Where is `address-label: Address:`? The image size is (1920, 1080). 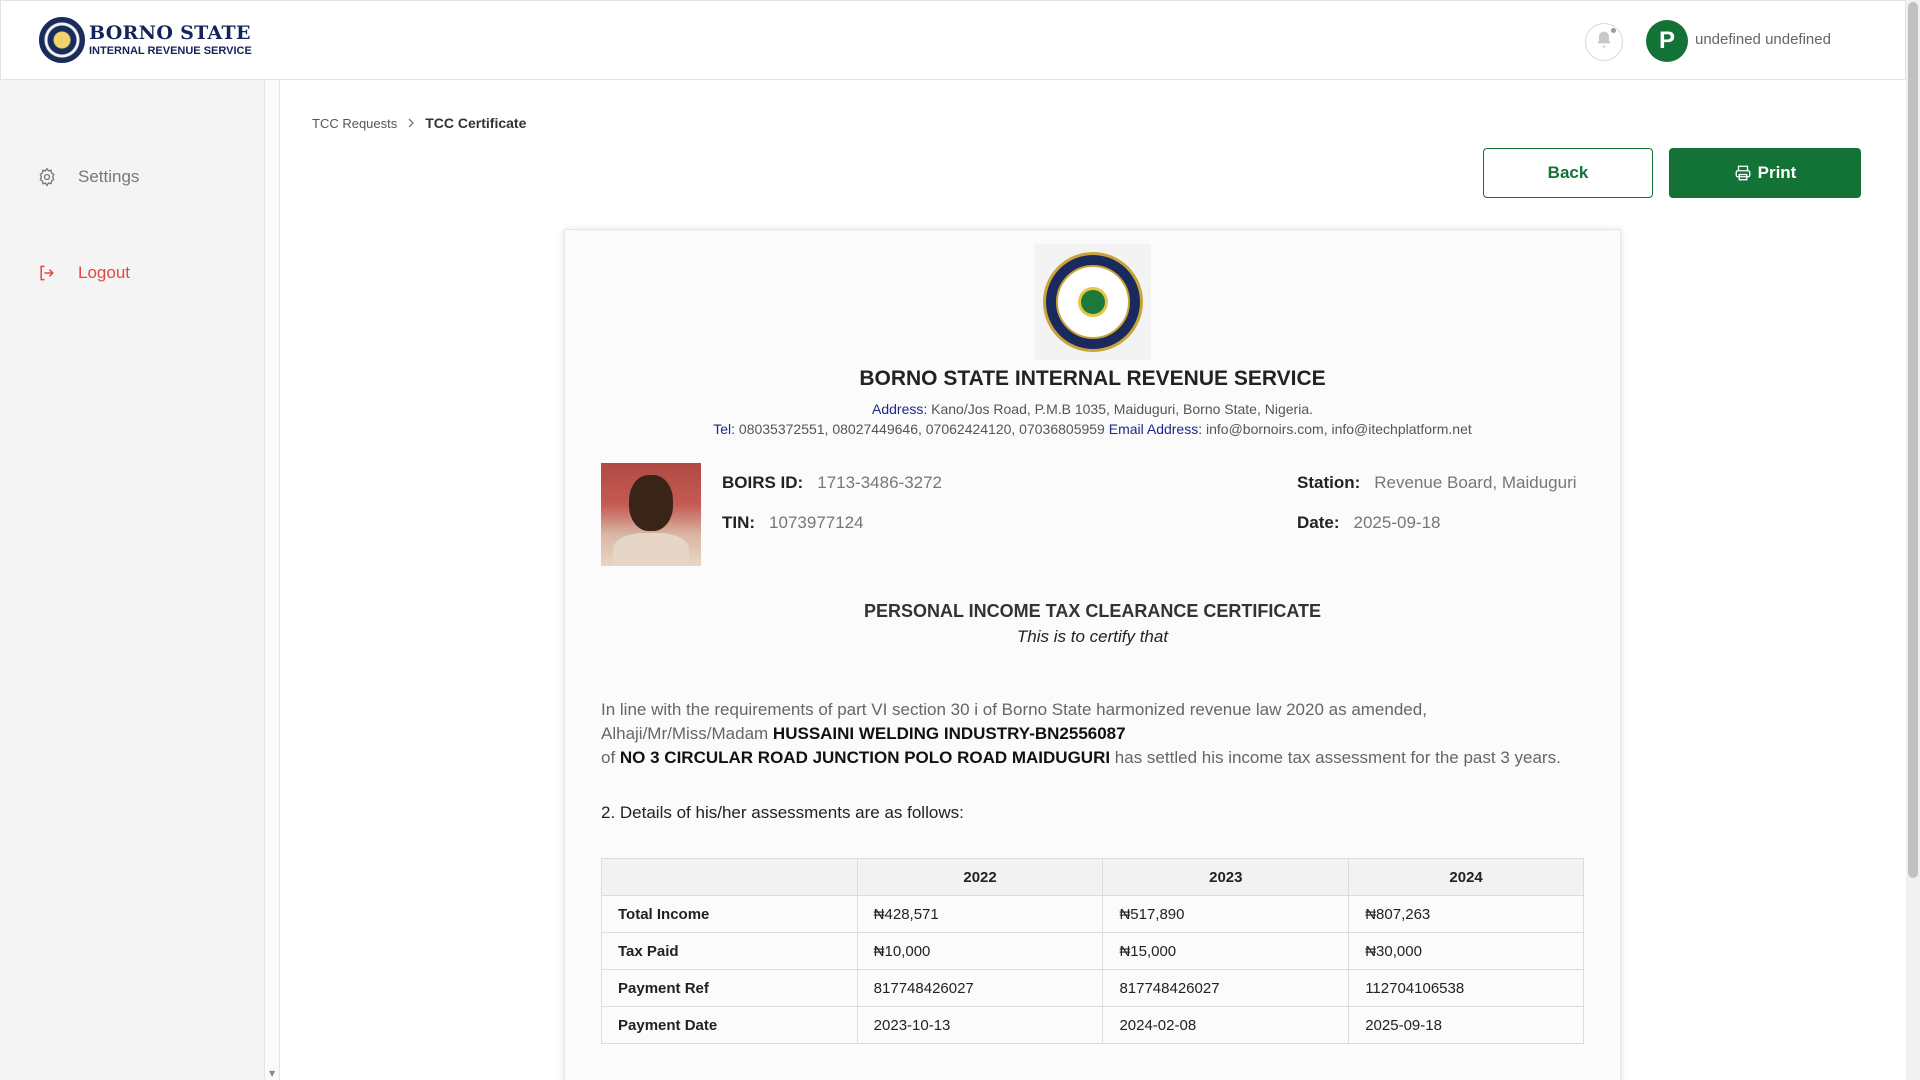
address-label: Address: is located at coordinates (900, 409).